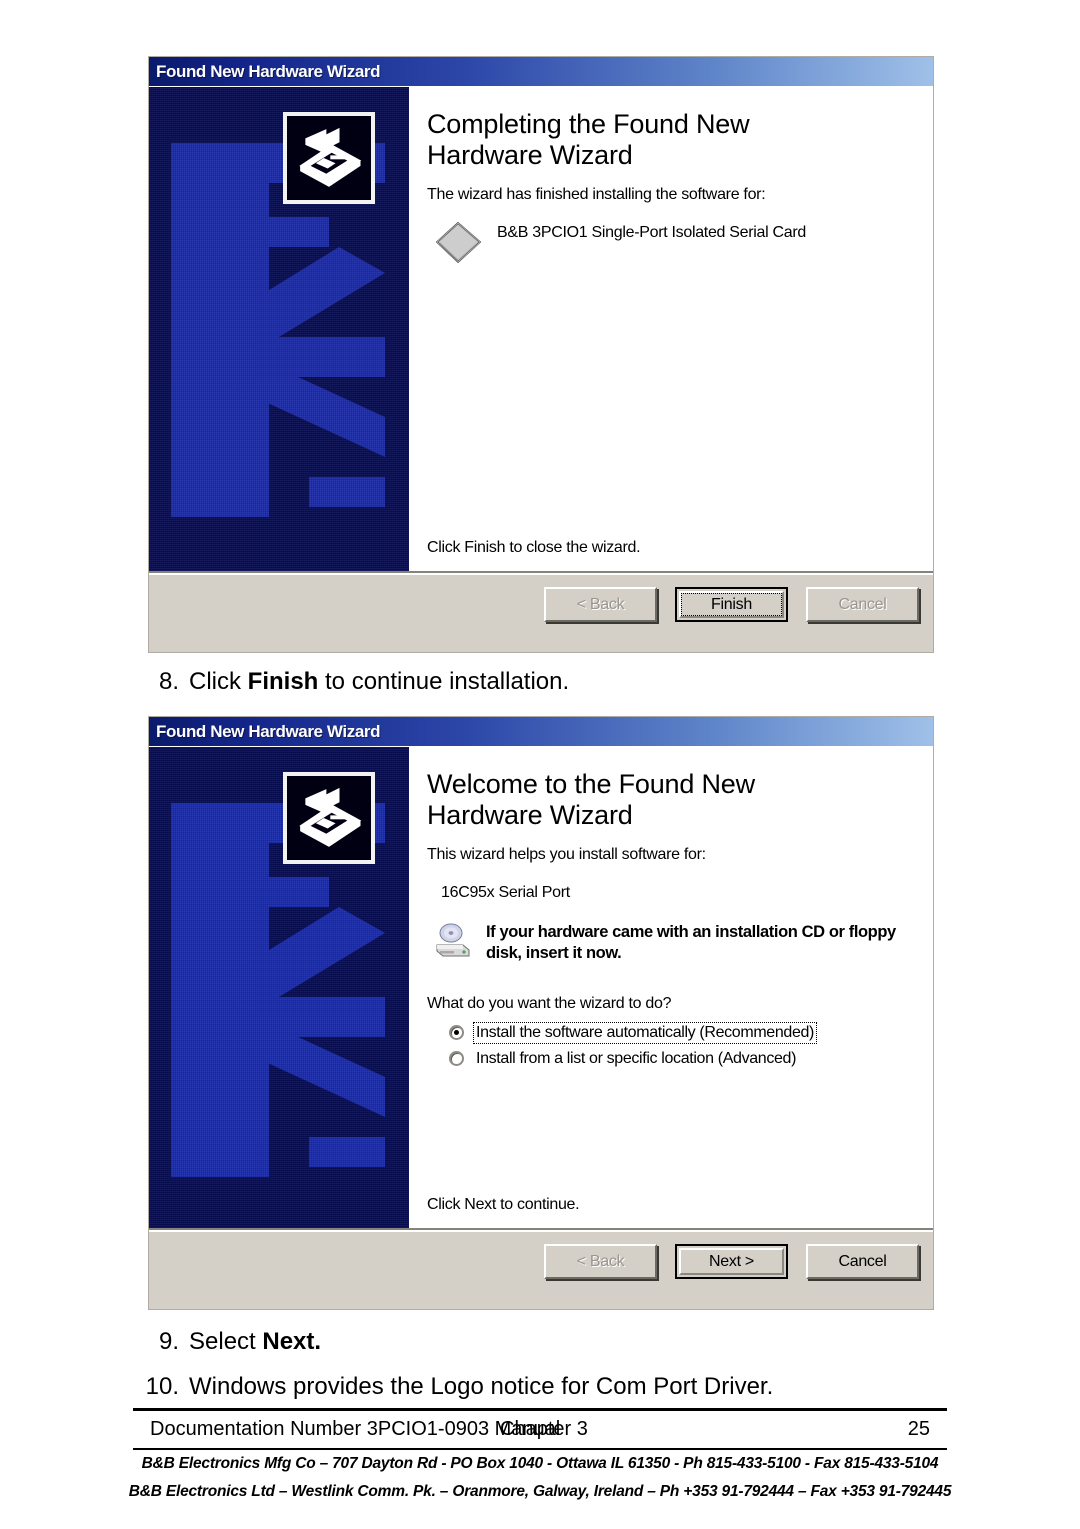 Image resolution: width=1080 pixels, height=1529 pixels. What do you see at coordinates (503, 1204) in the screenshot?
I see `footer-instruction: Click Next to continue.` at bounding box center [503, 1204].